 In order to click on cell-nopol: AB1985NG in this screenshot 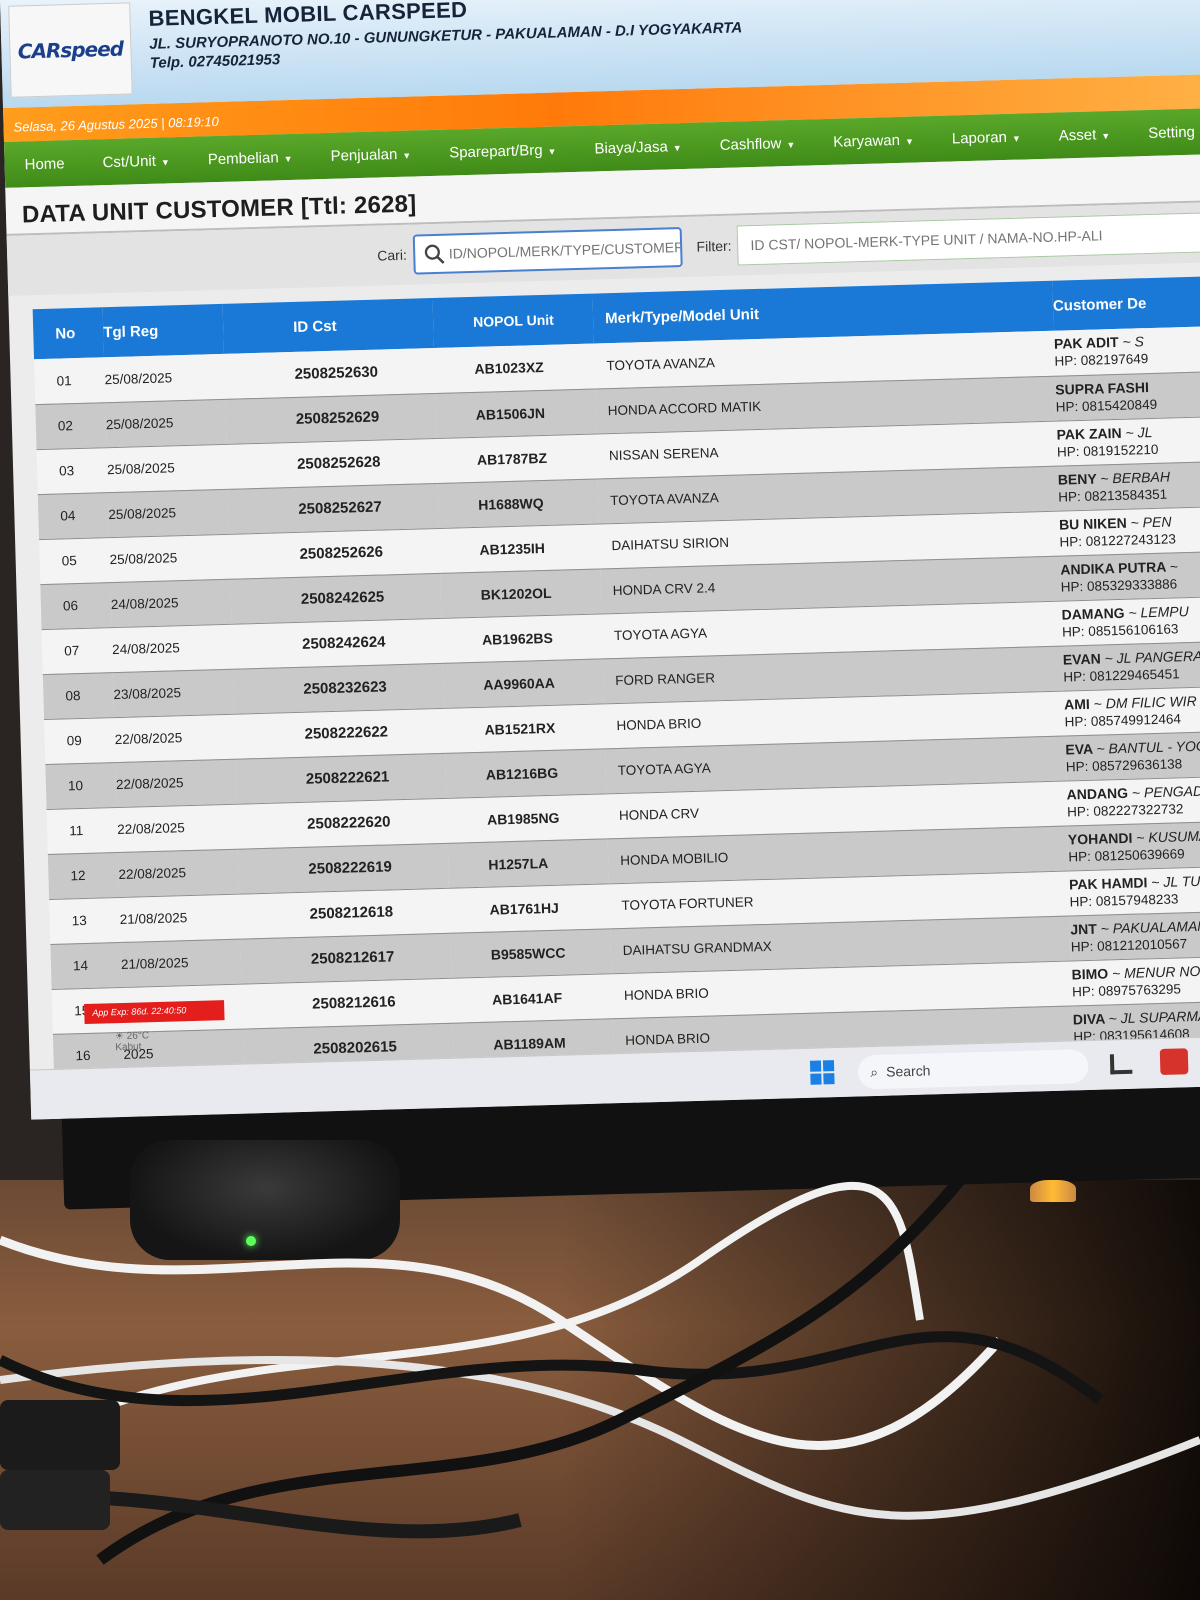, I will do `click(523, 818)`.